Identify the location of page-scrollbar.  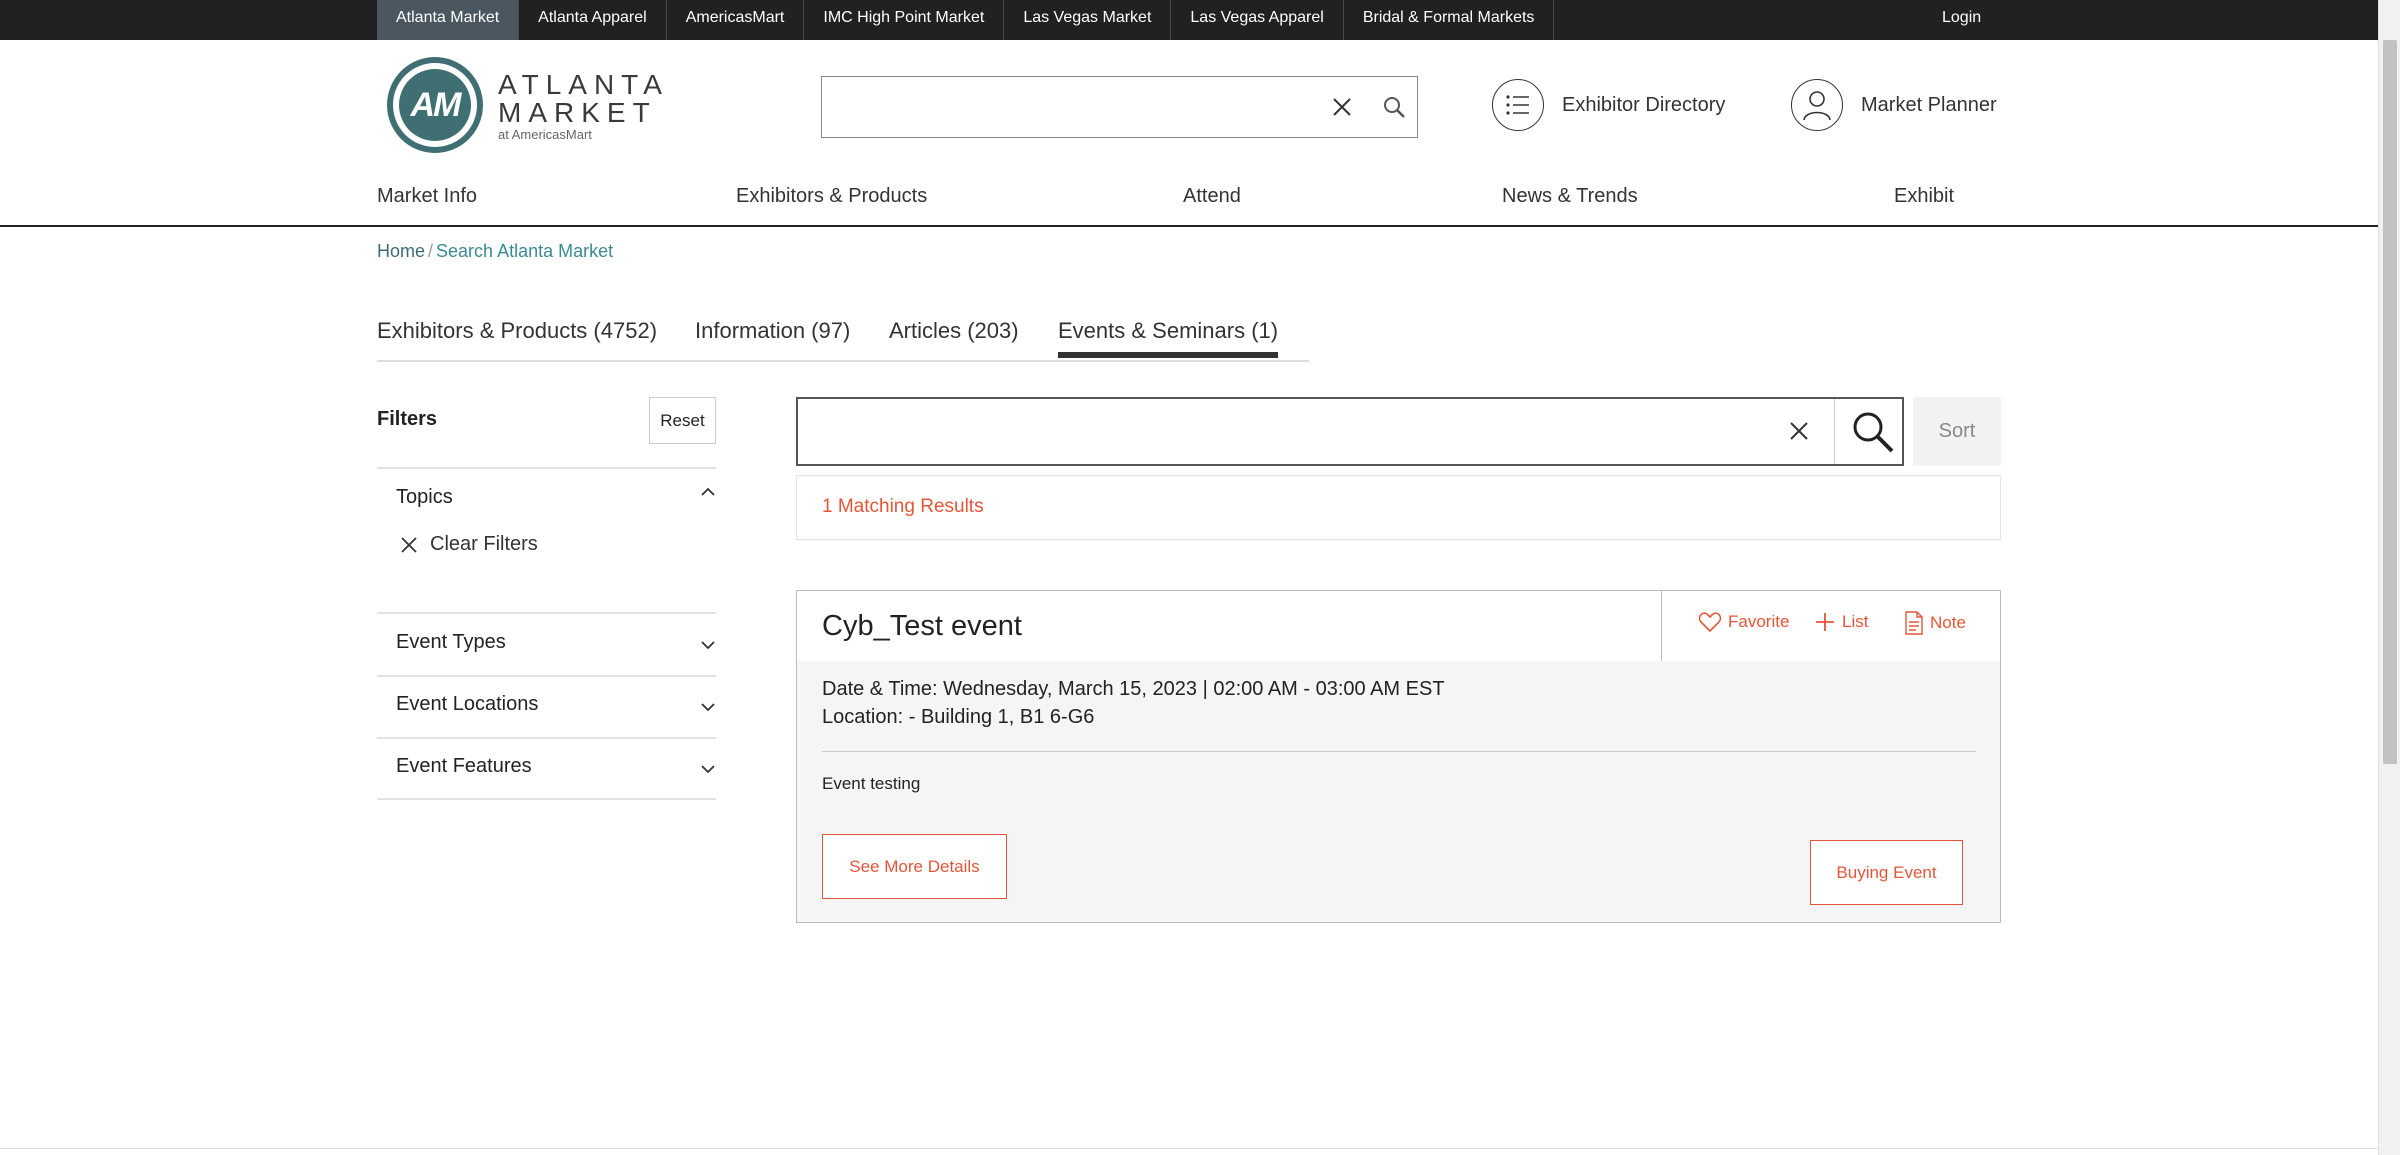
(2389, 577).